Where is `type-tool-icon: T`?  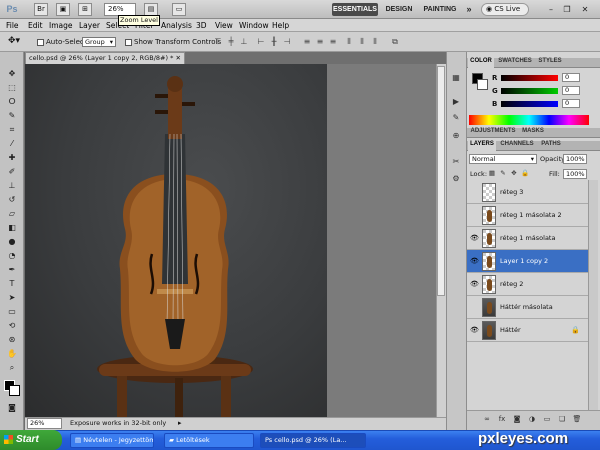 type-tool-icon: T is located at coordinates (12, 283).